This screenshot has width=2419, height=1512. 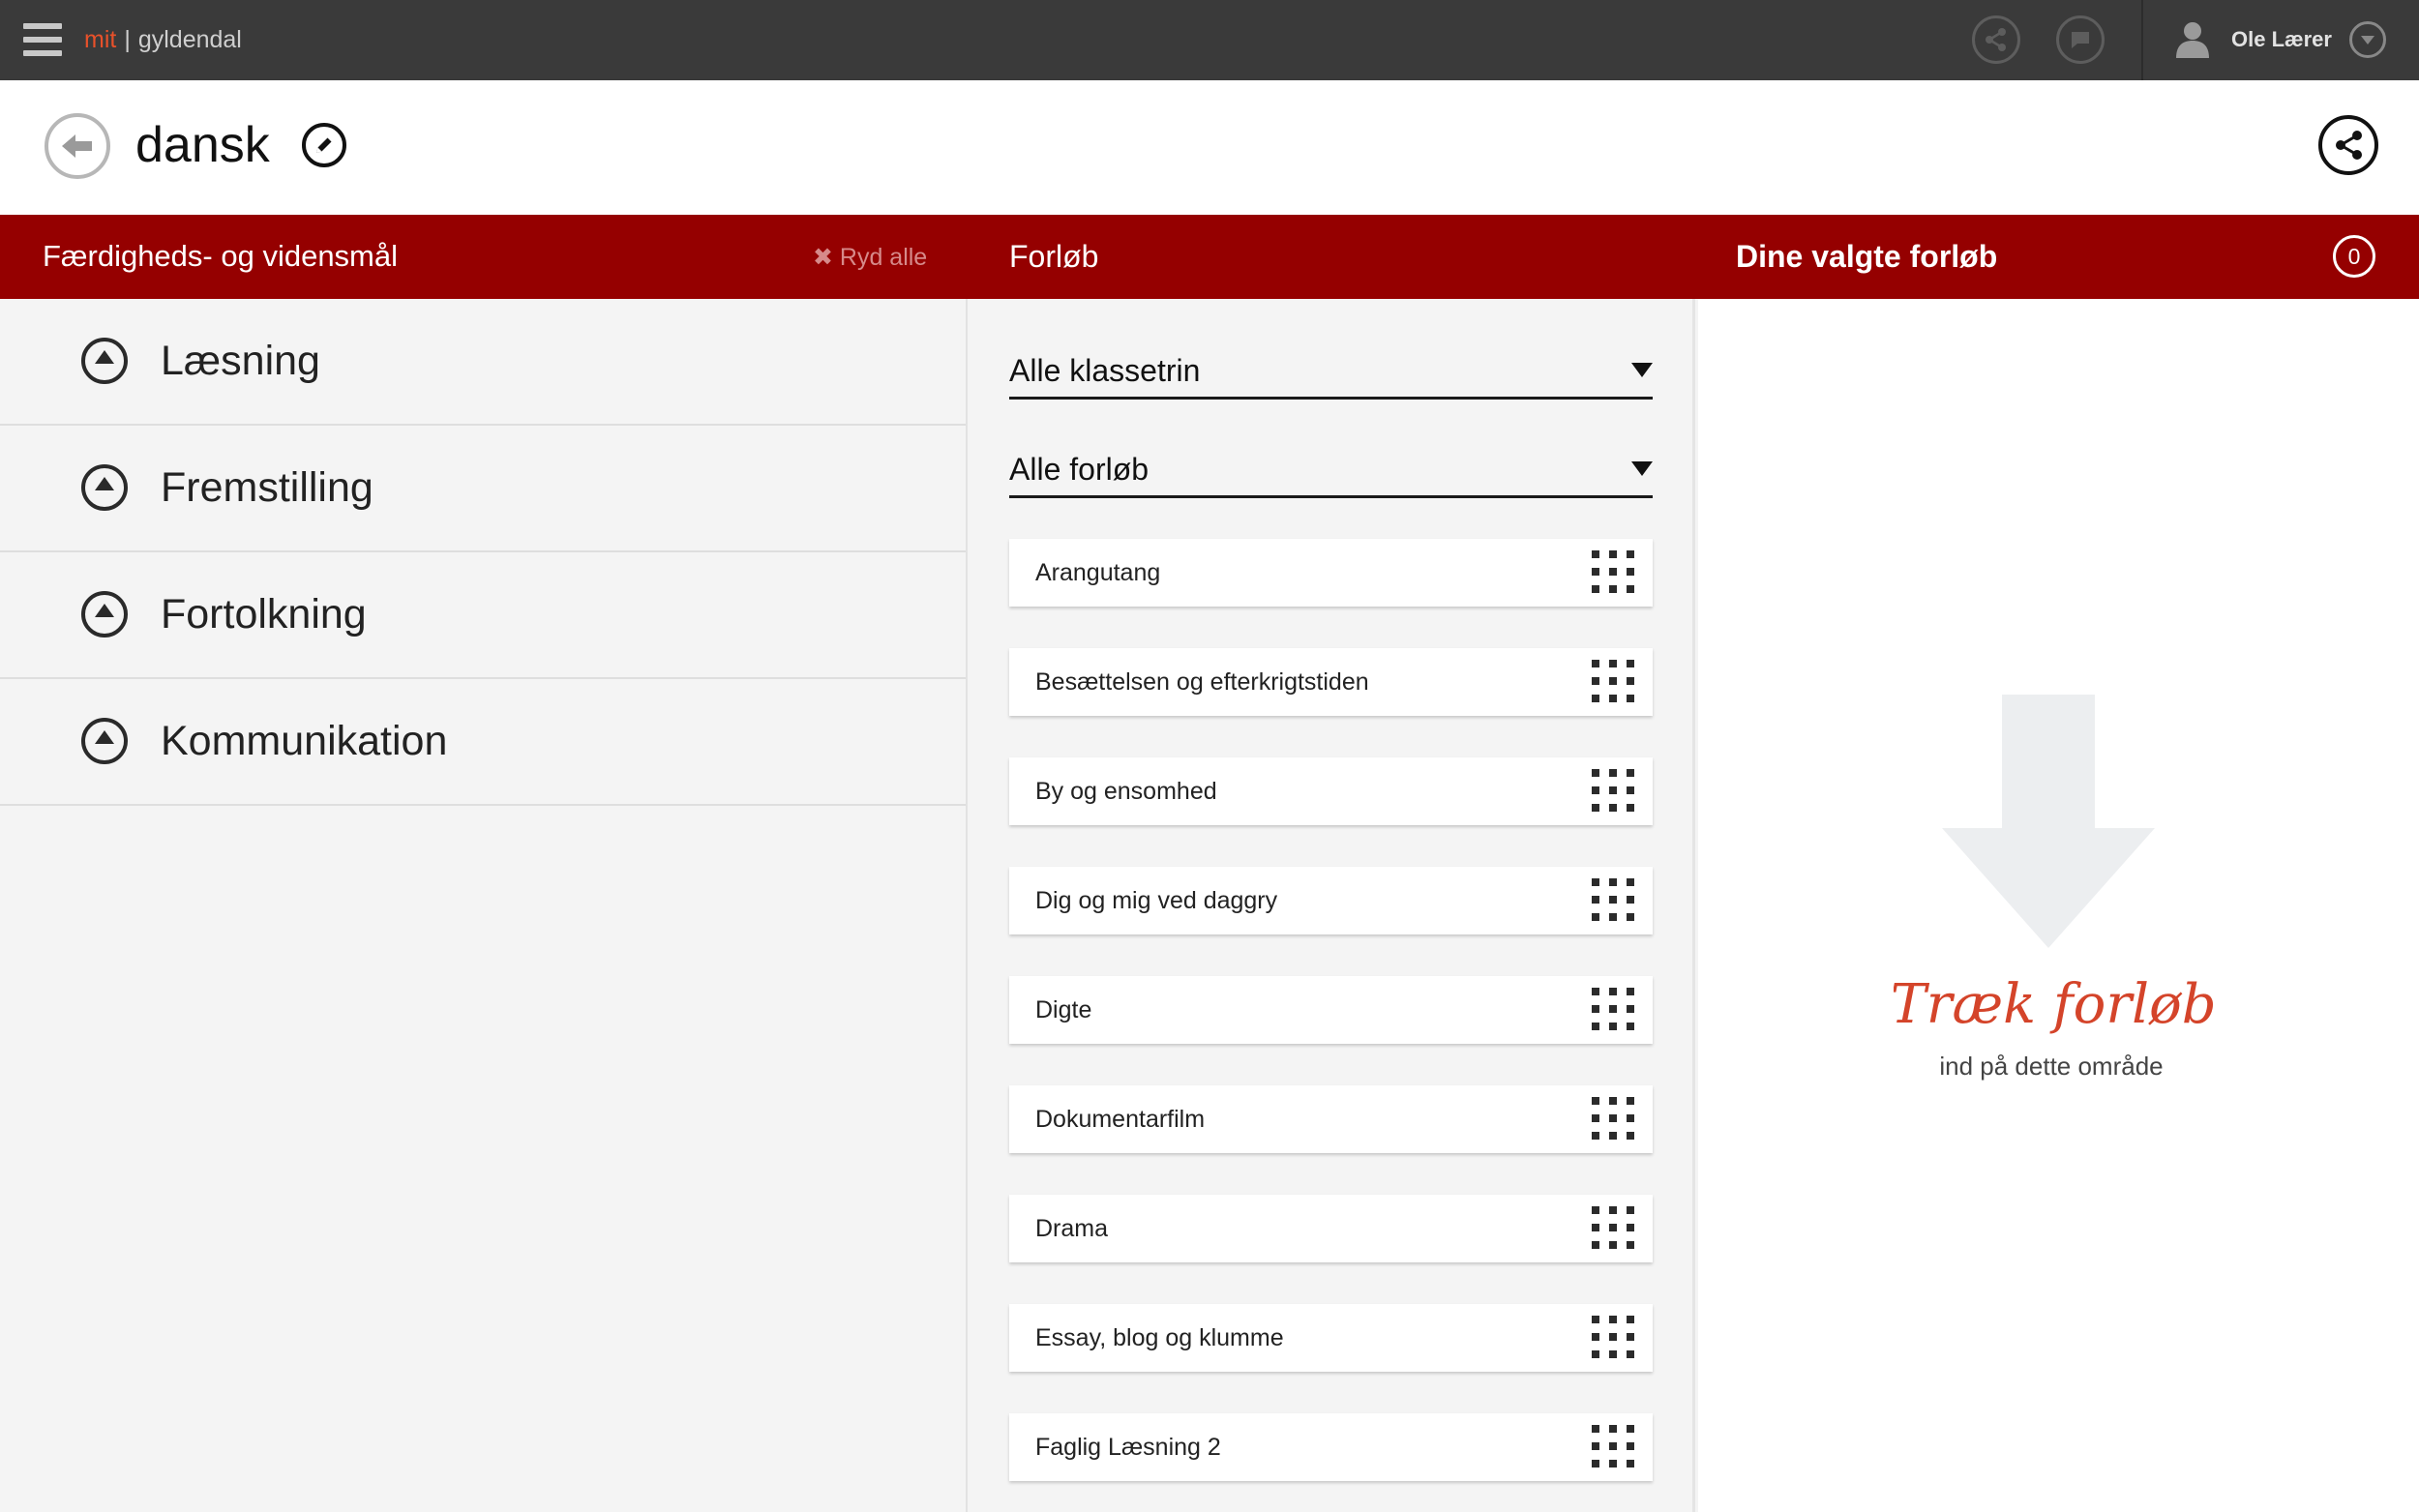 What do you see at coordinates (1160, 1338) in the screenshot?
I see `course-title: Essay, blog og klumme` at bounding box center [1160, 1338].